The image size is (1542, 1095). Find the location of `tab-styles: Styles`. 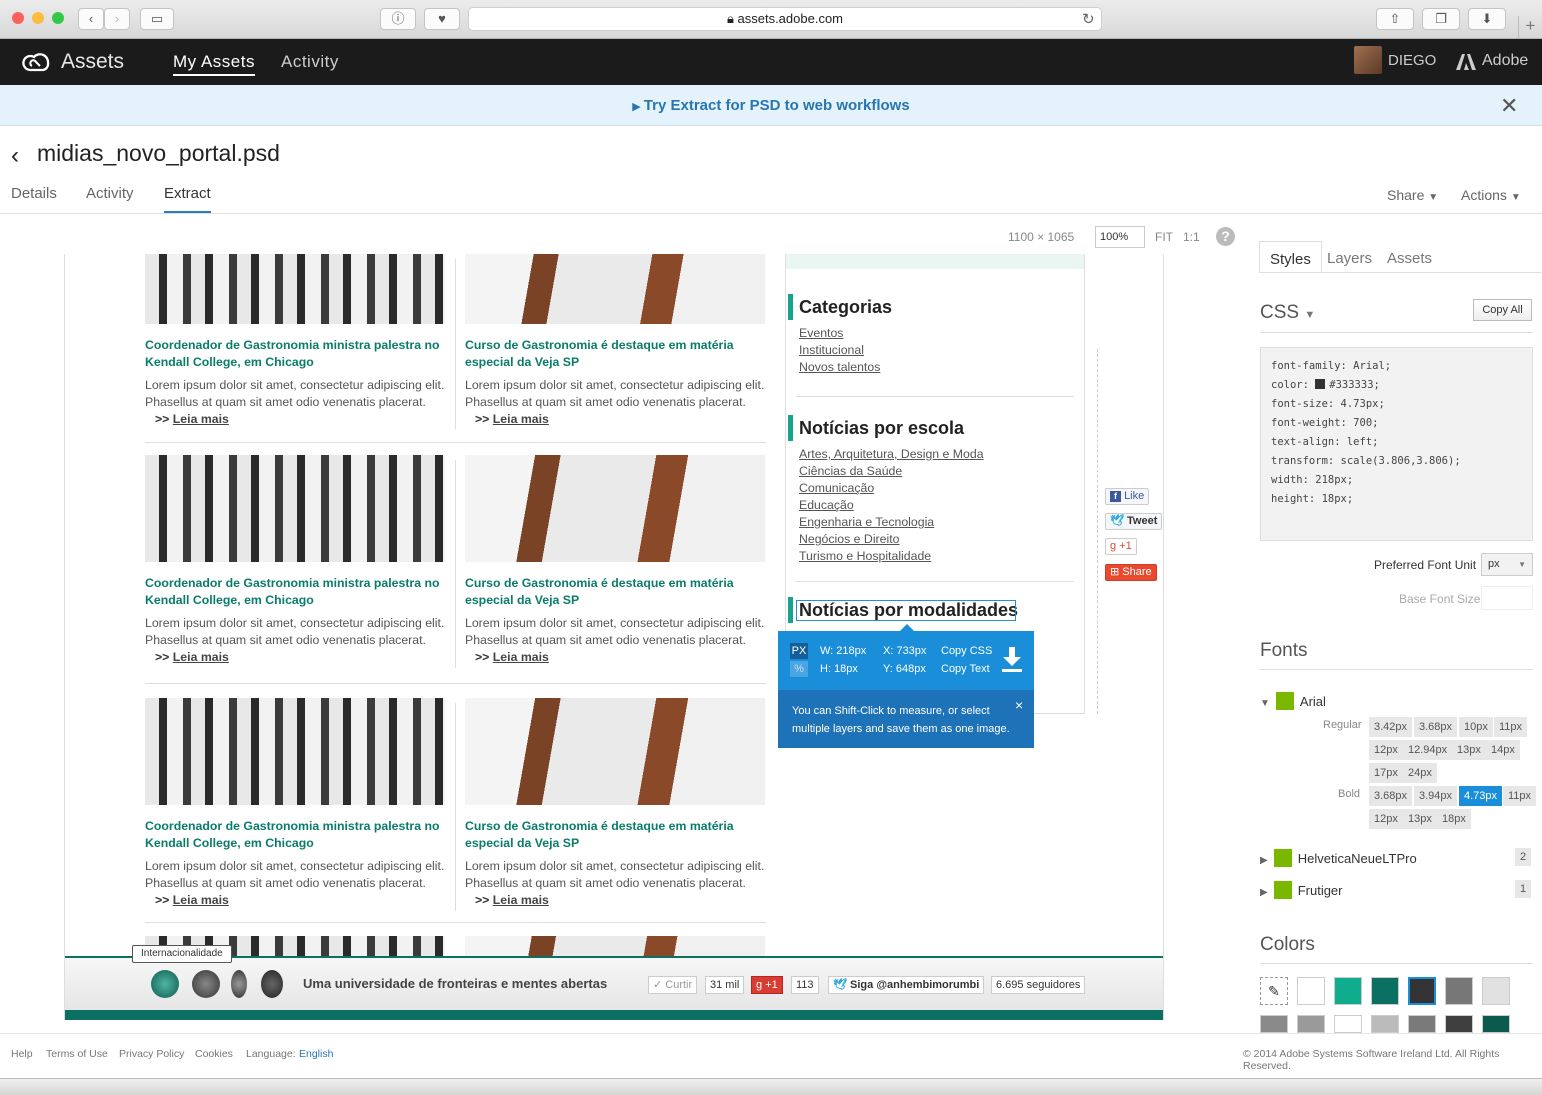

tab-styles: Styles is located at coordinates (1290, 257).